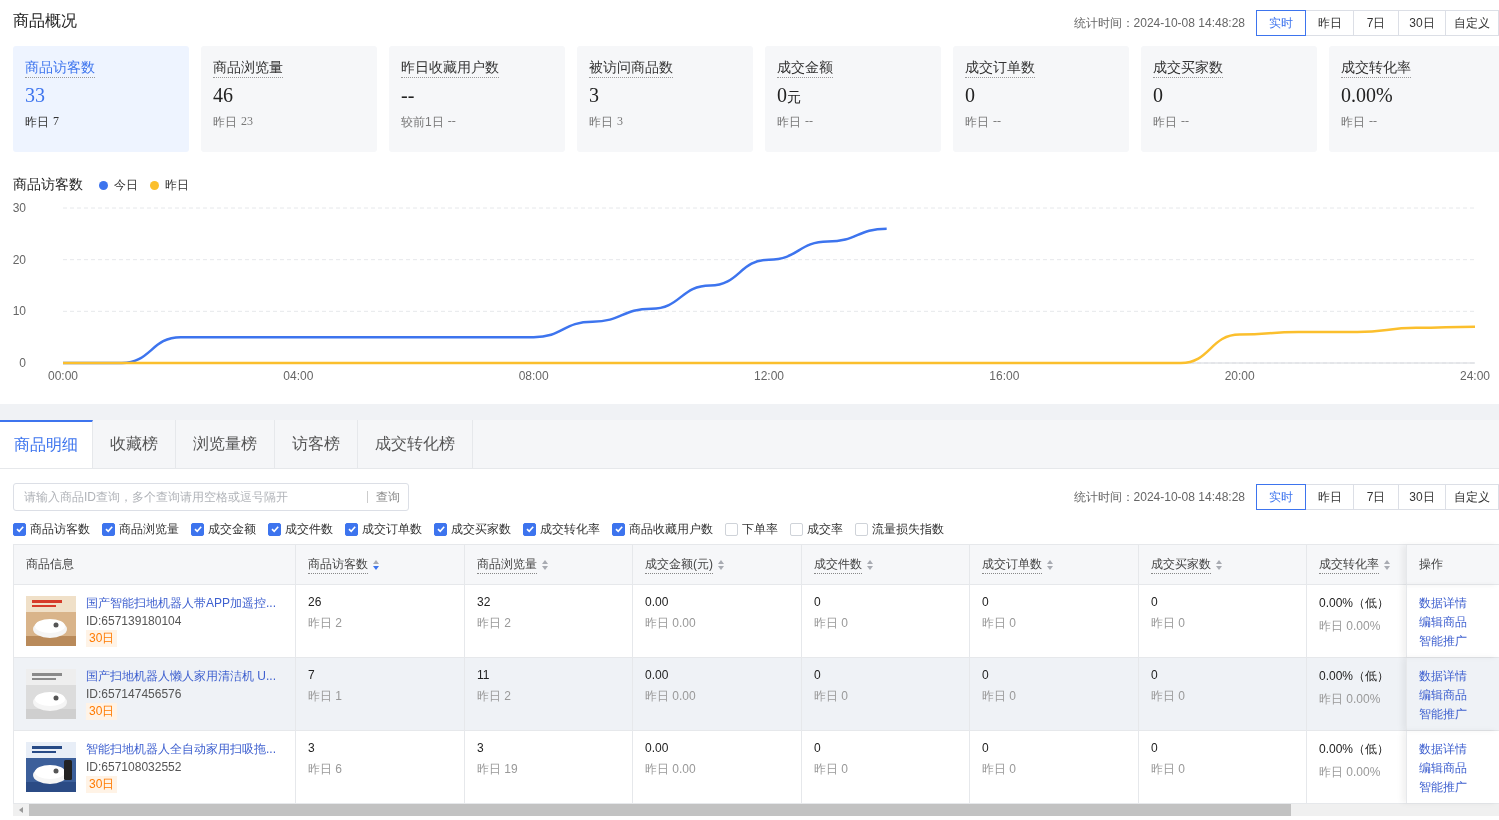  I want to click on column-header: 成交订单数, so click(1012, 564).